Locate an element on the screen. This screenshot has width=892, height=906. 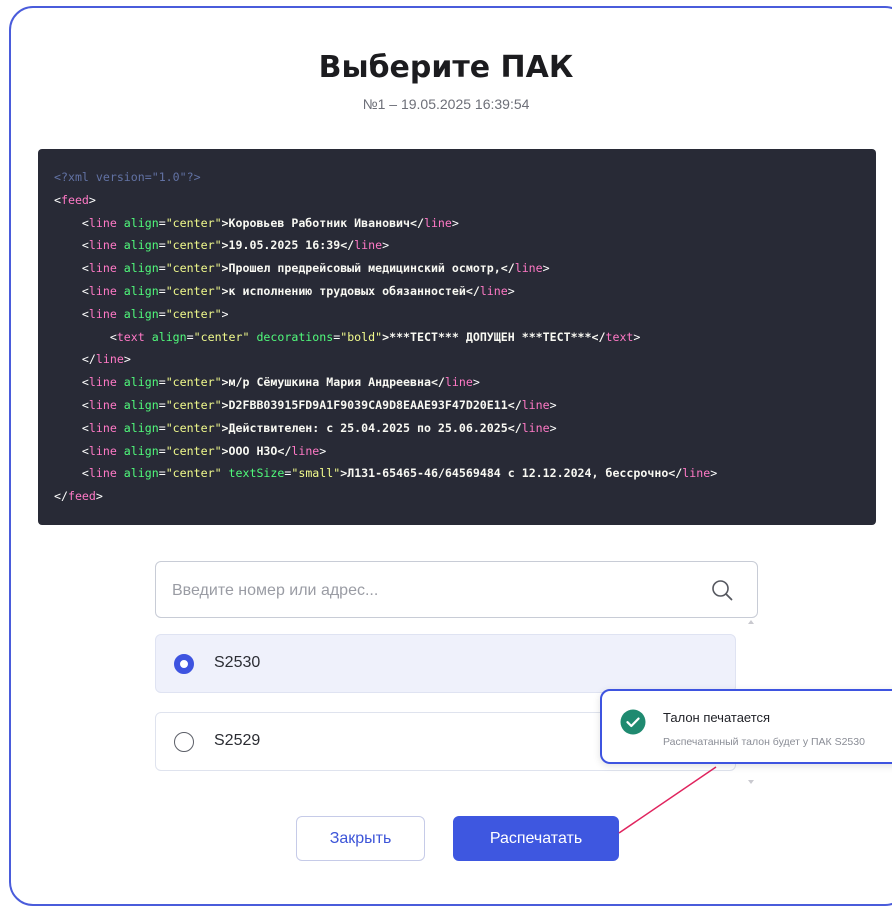
code-token: textSize is located at coordinates (253, 473).